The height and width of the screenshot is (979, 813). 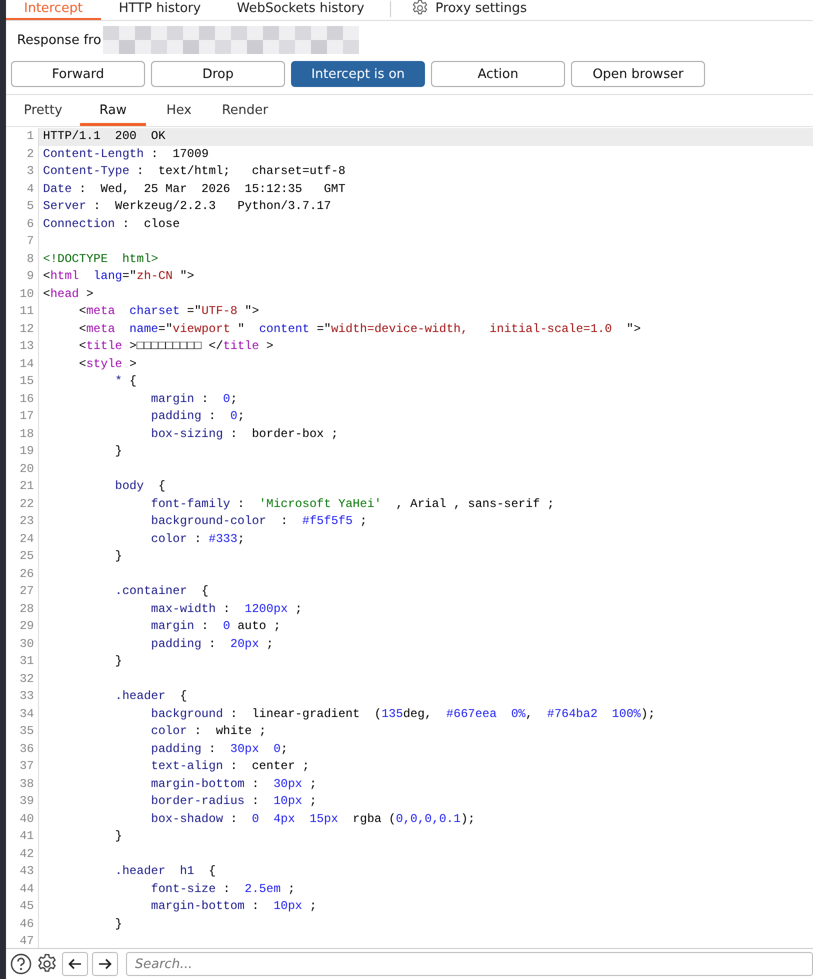 What do you see at coordinates (154, 871) in the screenshot?
I see `code-token: .header h1` at bounding box center [154, 871].